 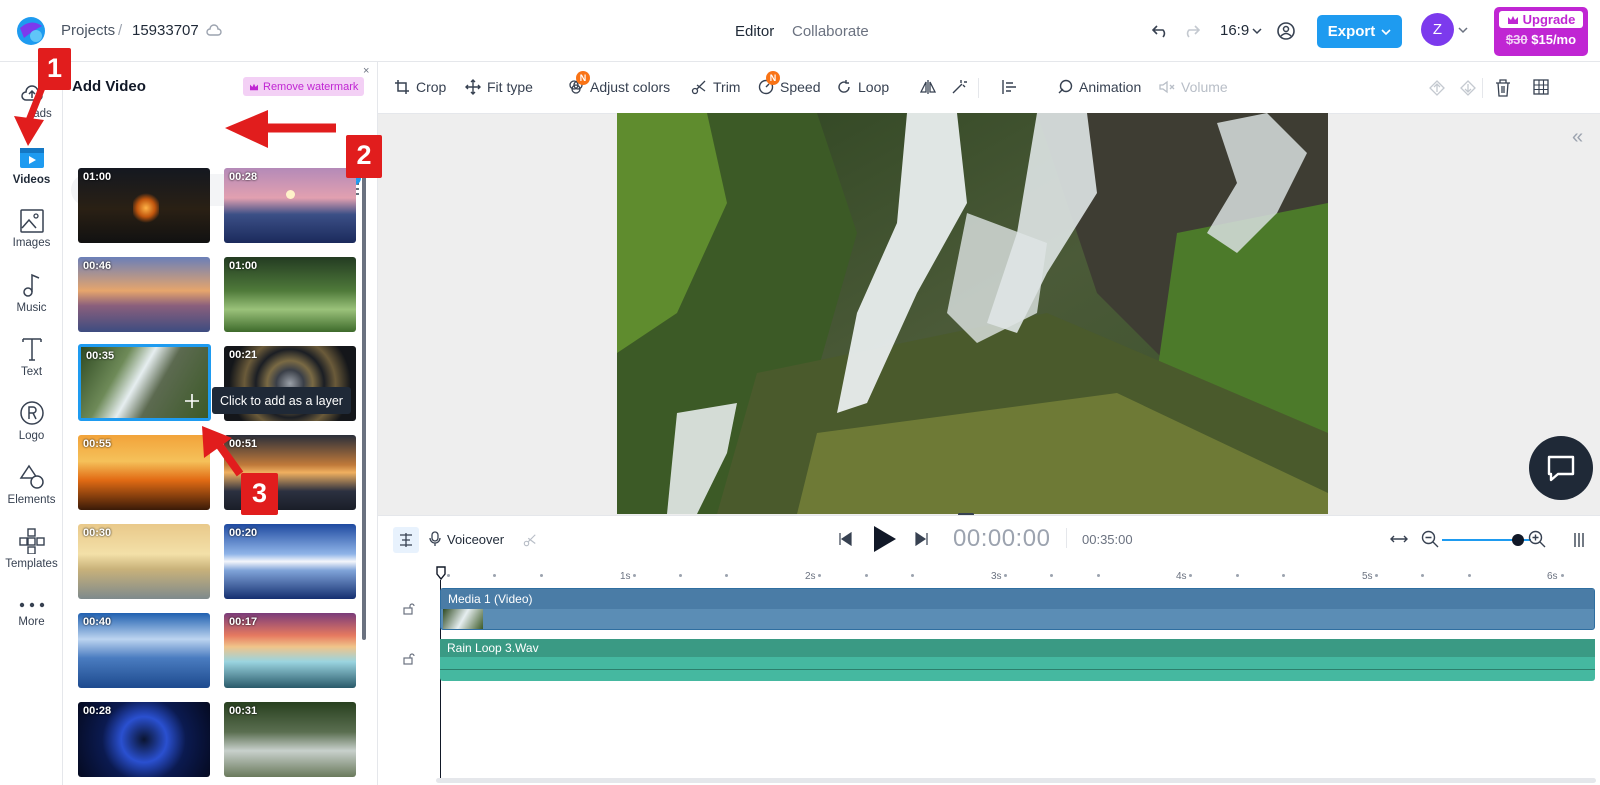 I want to click on step-2-label: 2, so click(x=364, y=156).